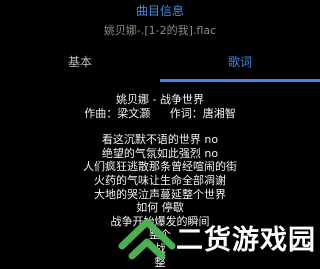 The image size is (320, 269). I want to click on lyric-line: 看这沉默不语的世界 no, so click(160, 140).